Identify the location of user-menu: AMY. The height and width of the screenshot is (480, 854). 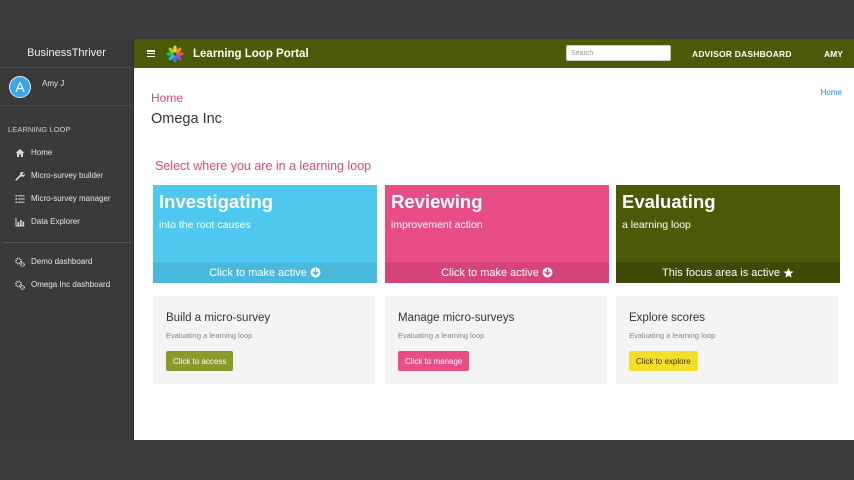
(833, 54).